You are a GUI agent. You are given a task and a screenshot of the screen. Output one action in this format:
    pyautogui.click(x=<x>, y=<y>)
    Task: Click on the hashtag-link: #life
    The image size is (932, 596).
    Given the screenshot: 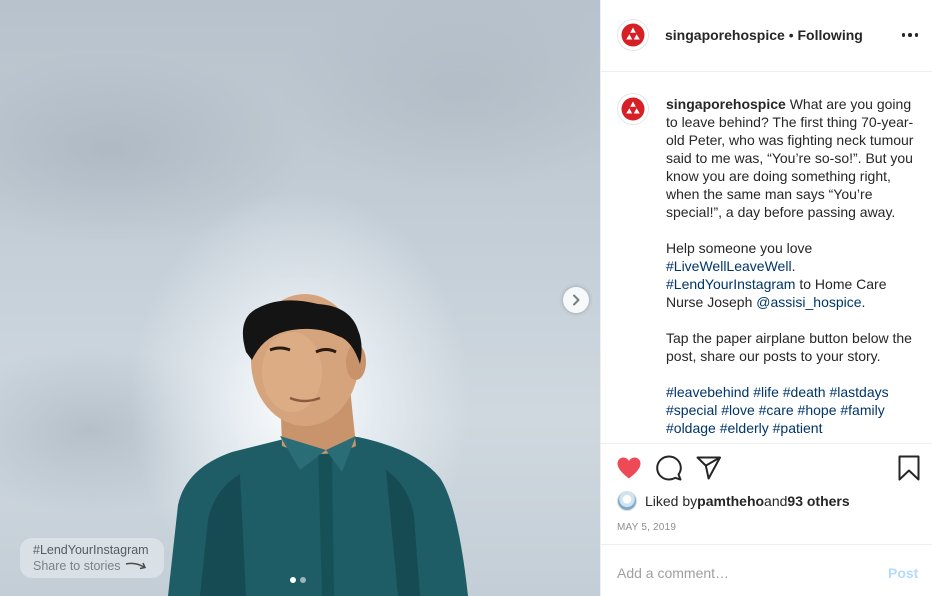 What is the action you would take?
    pyautogui.click(x=766, y=392)
    